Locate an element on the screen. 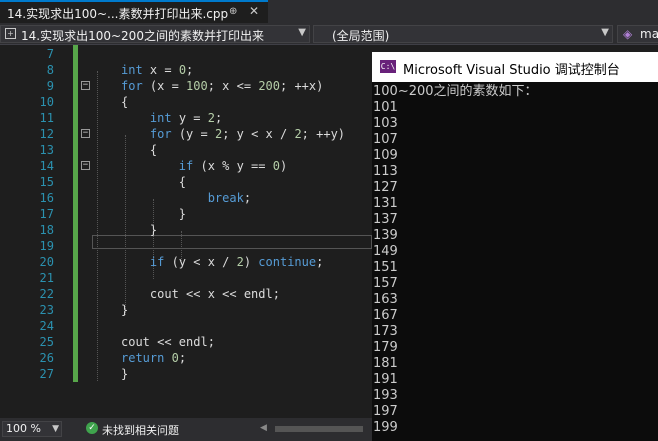 The height and width of the screenshot is (441, 658). console-titlebar: C:\ Microsoft Visual Studio 调试控制台 is located at coordinates (515, 67).